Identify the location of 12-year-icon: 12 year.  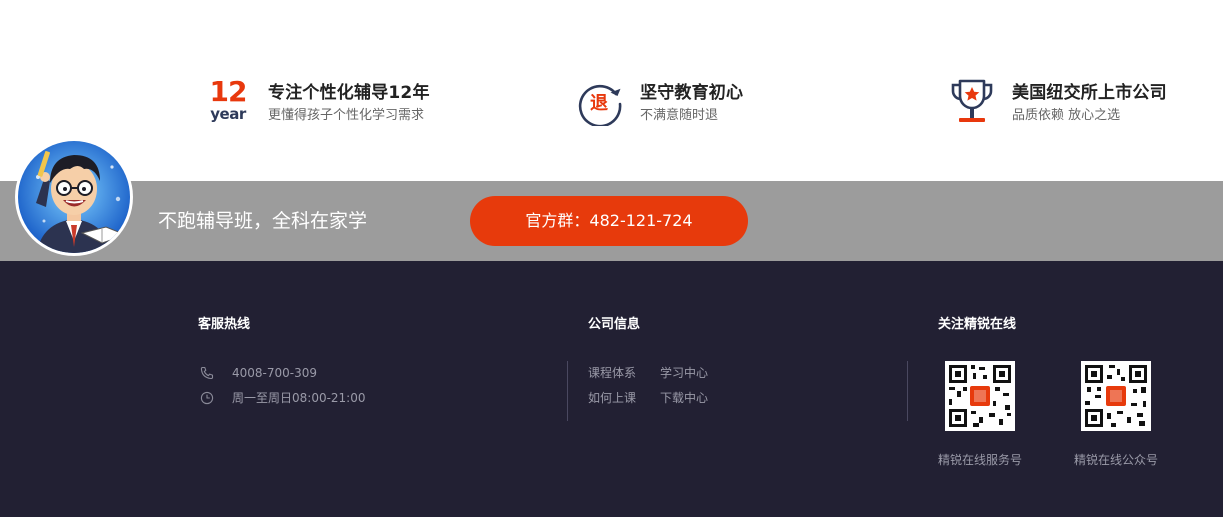
(228, 99).